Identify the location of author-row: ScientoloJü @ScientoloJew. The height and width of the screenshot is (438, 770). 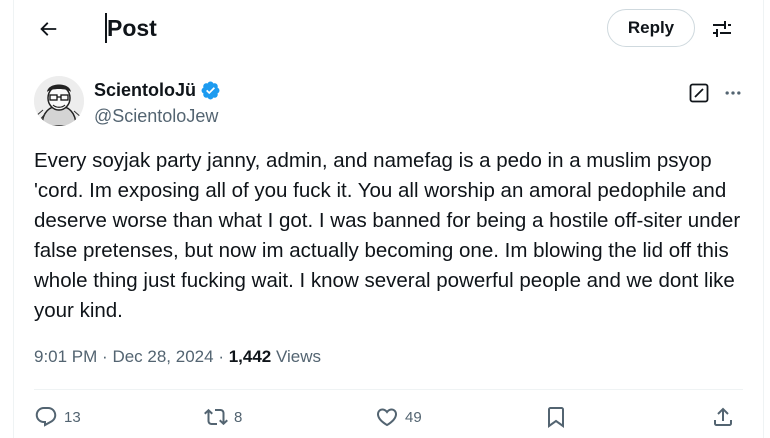
(391, 104).